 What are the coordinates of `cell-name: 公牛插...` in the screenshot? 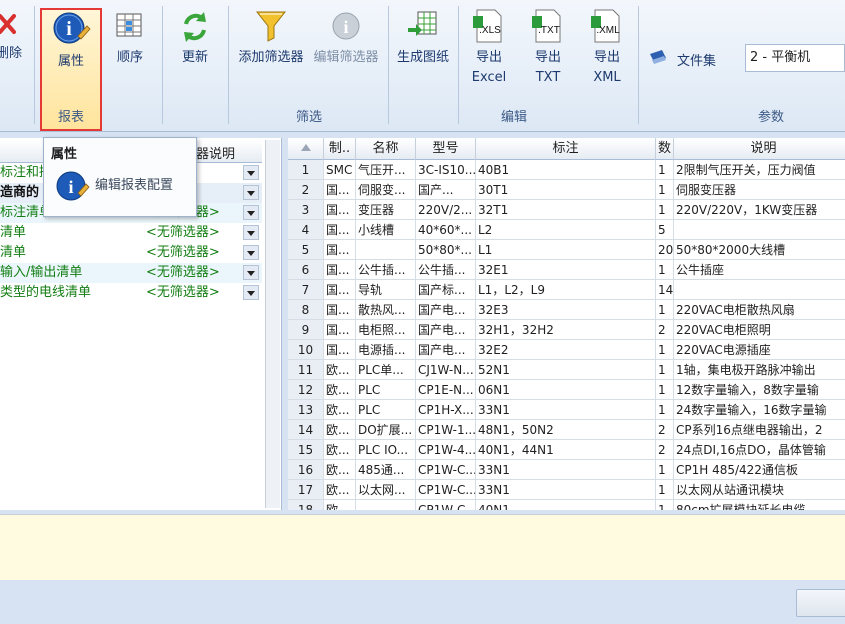 It's located at (386, 270).